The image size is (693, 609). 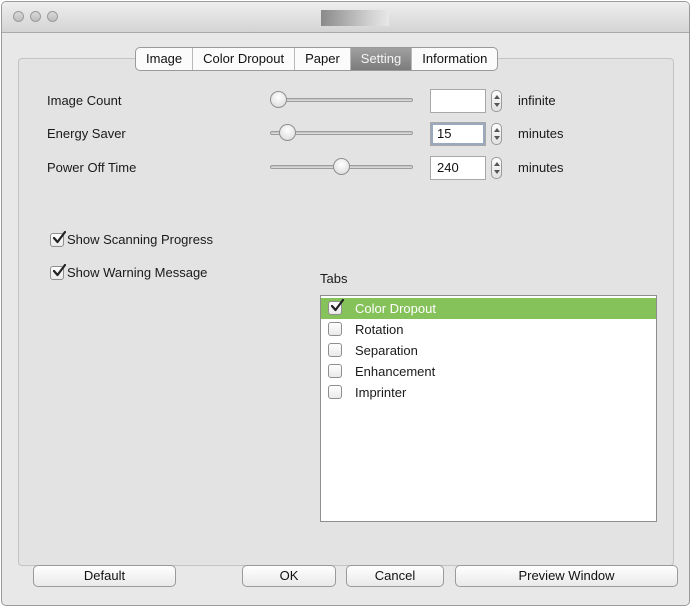 I want to click on tab-image: Image, so click(x=165, y=59).